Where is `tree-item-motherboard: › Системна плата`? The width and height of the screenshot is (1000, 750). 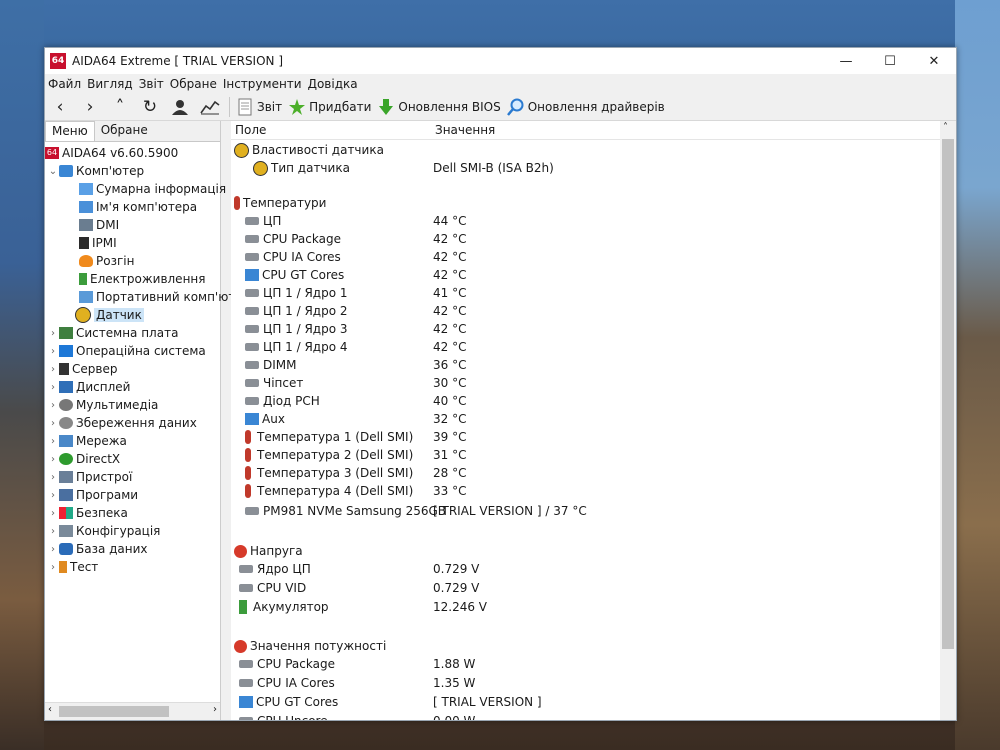
tree-item-motherboard: › Системна плата is located at coordinates (132, 333).